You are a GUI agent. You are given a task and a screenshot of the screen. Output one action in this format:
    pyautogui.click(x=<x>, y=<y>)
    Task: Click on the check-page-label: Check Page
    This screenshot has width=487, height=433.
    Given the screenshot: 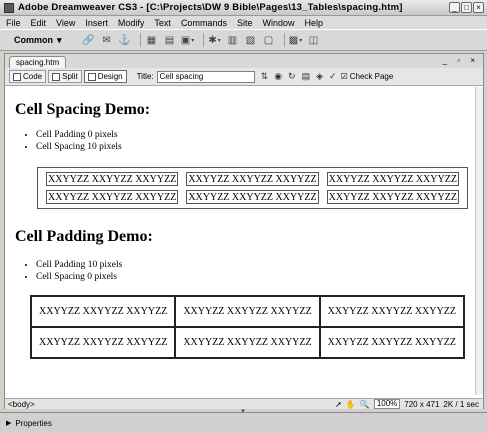 What is the action you would take?
    pyautogui.click(x=371, y=76)
    